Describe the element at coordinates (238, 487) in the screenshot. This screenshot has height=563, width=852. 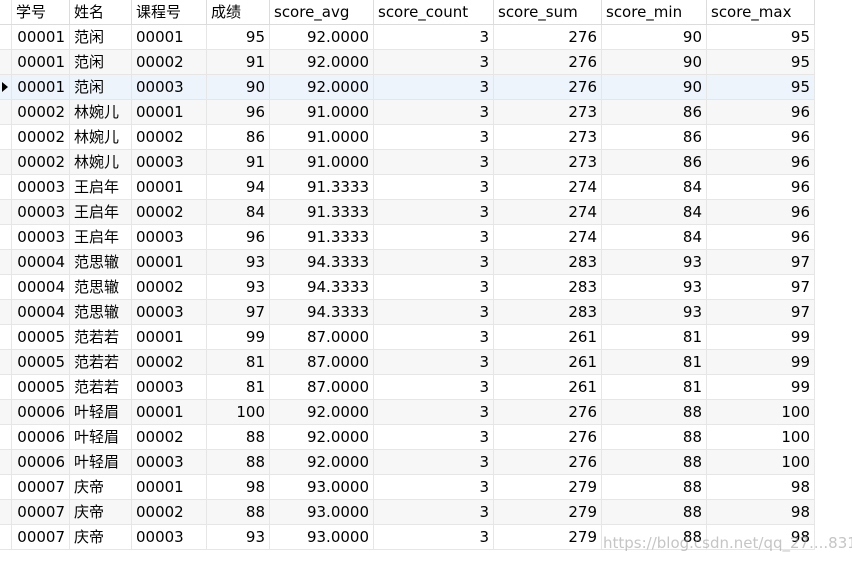
I see `cell-score: 98` at that location.